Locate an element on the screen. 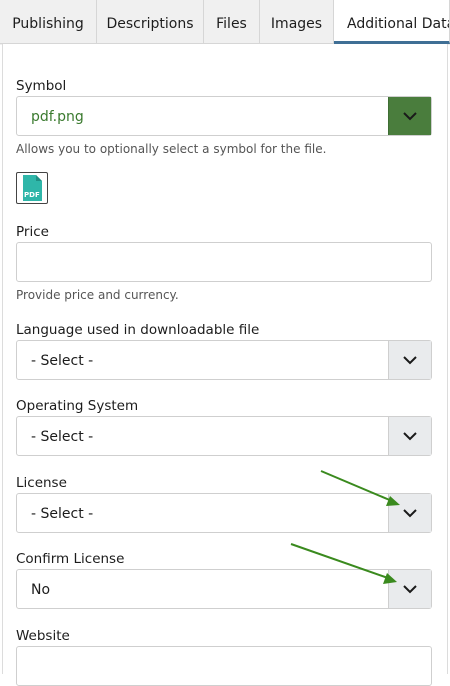 The image size is (450, 686). license-select: - Select - is located at coordinates (224, 513).